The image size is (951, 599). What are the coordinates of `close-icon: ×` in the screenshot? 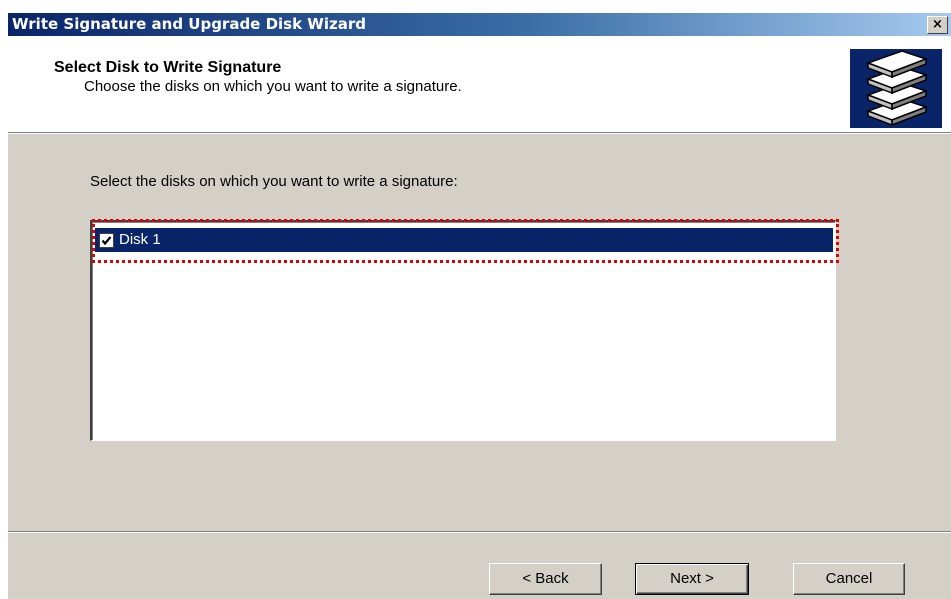 It's located at (937, 24).